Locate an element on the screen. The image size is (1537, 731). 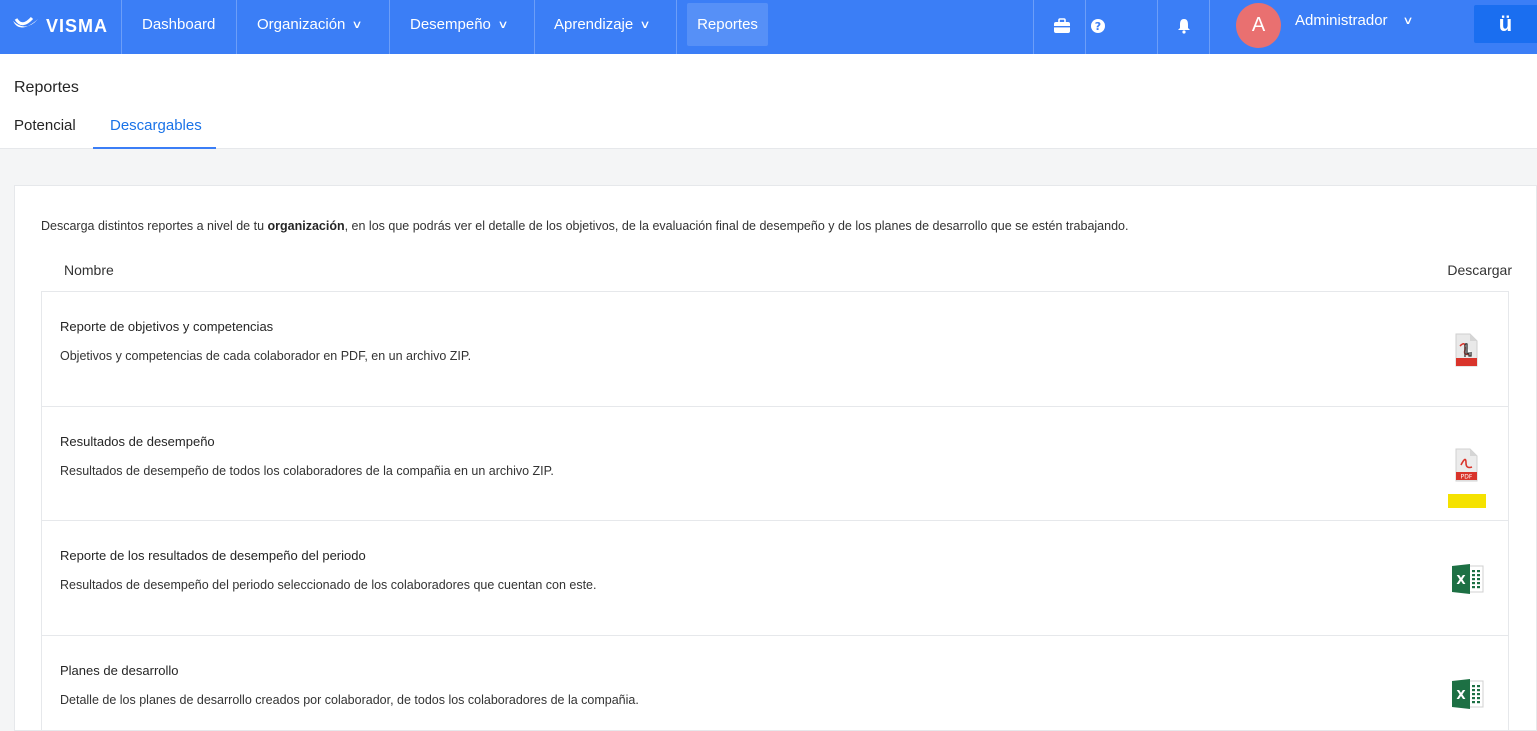
report-title: Planes de desarrollo is located at coordinates (119, 670).